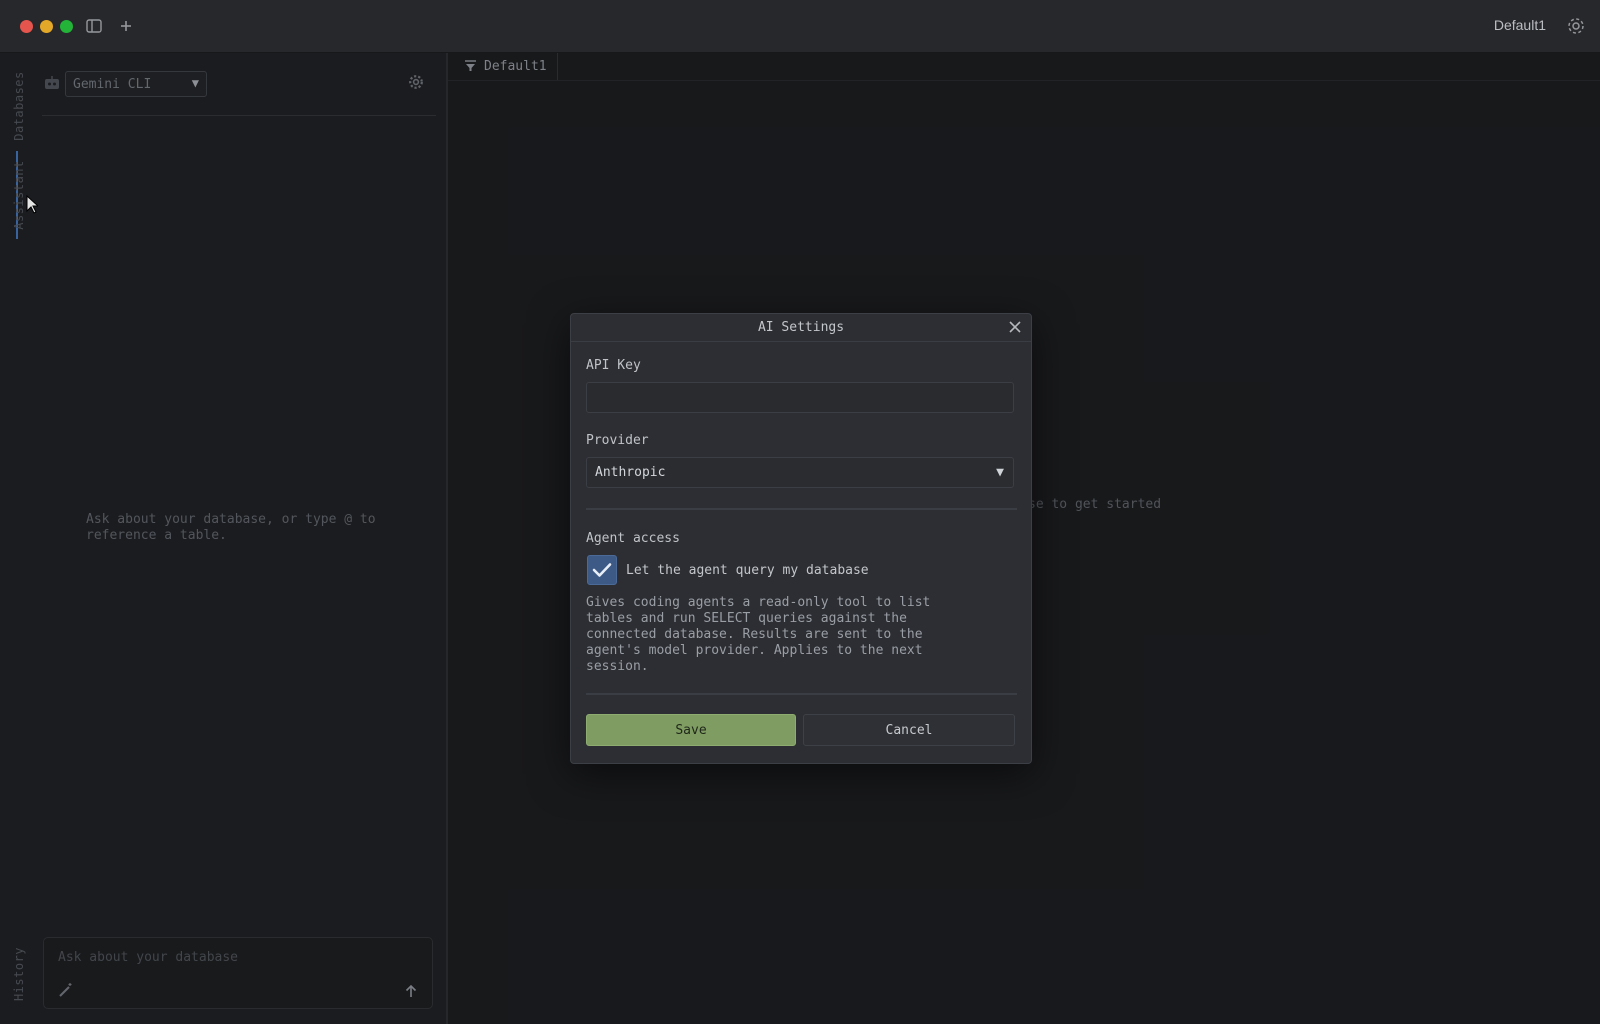 This screenshot has width=1600, height=1024. What do you see at coordinates (800, 472) in the screenshot?
I see `provider-select: Anthropic ▼` at bounding box center [800, 472].